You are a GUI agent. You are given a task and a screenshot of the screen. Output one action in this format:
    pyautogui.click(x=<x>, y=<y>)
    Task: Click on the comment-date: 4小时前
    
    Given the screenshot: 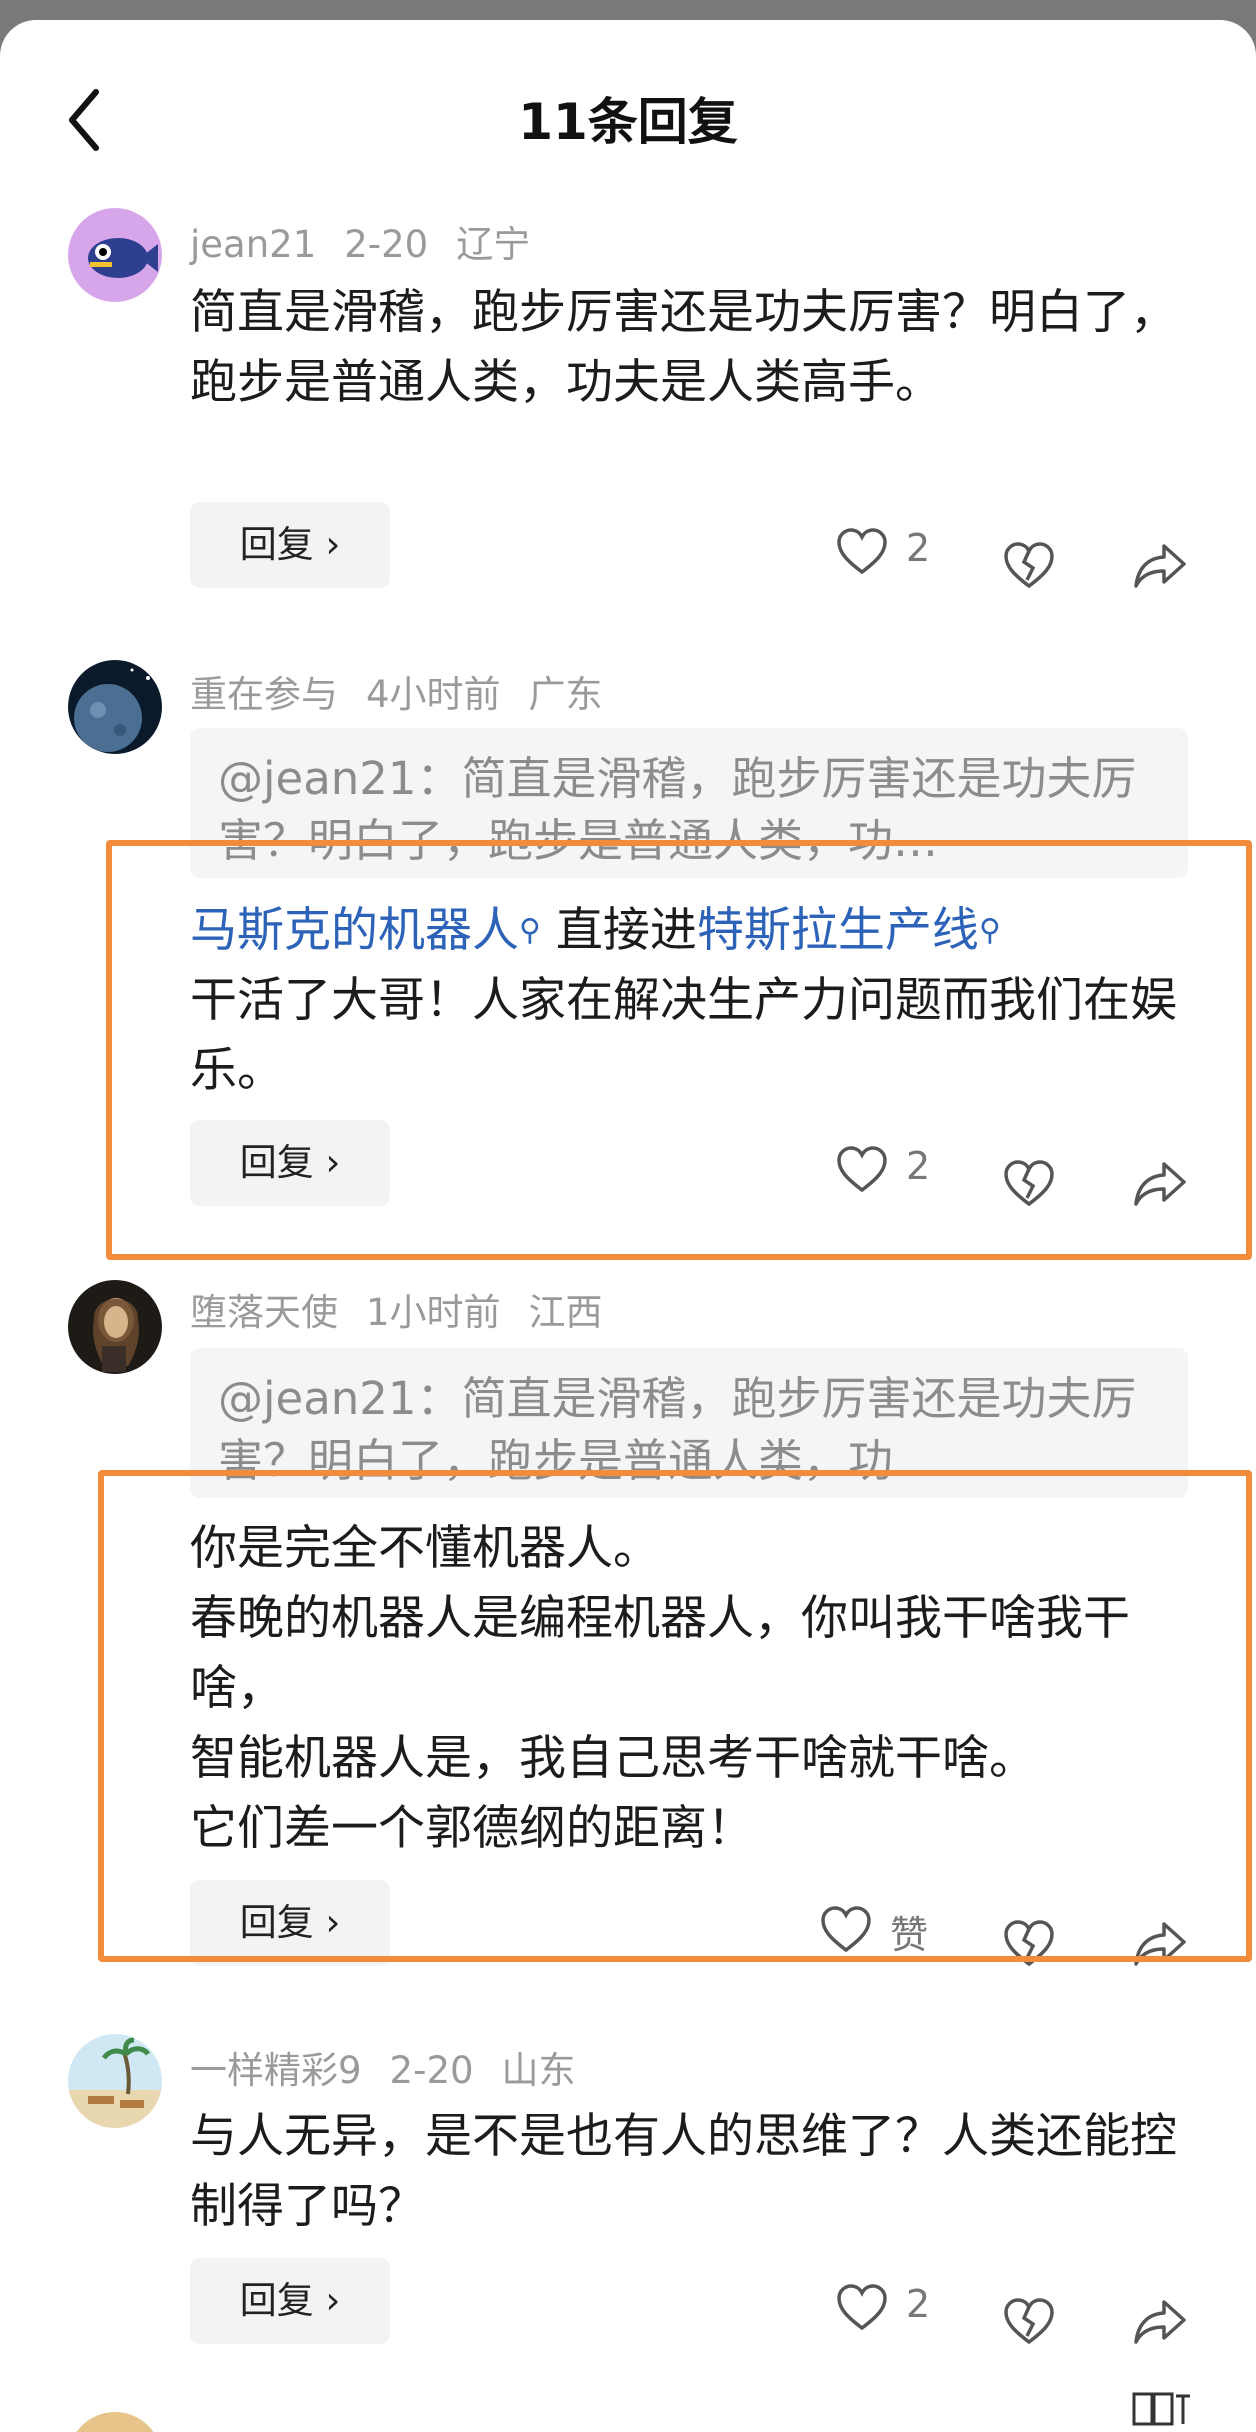 What is the action you would take?
    pyautogui.click(x=433, y=694)
    